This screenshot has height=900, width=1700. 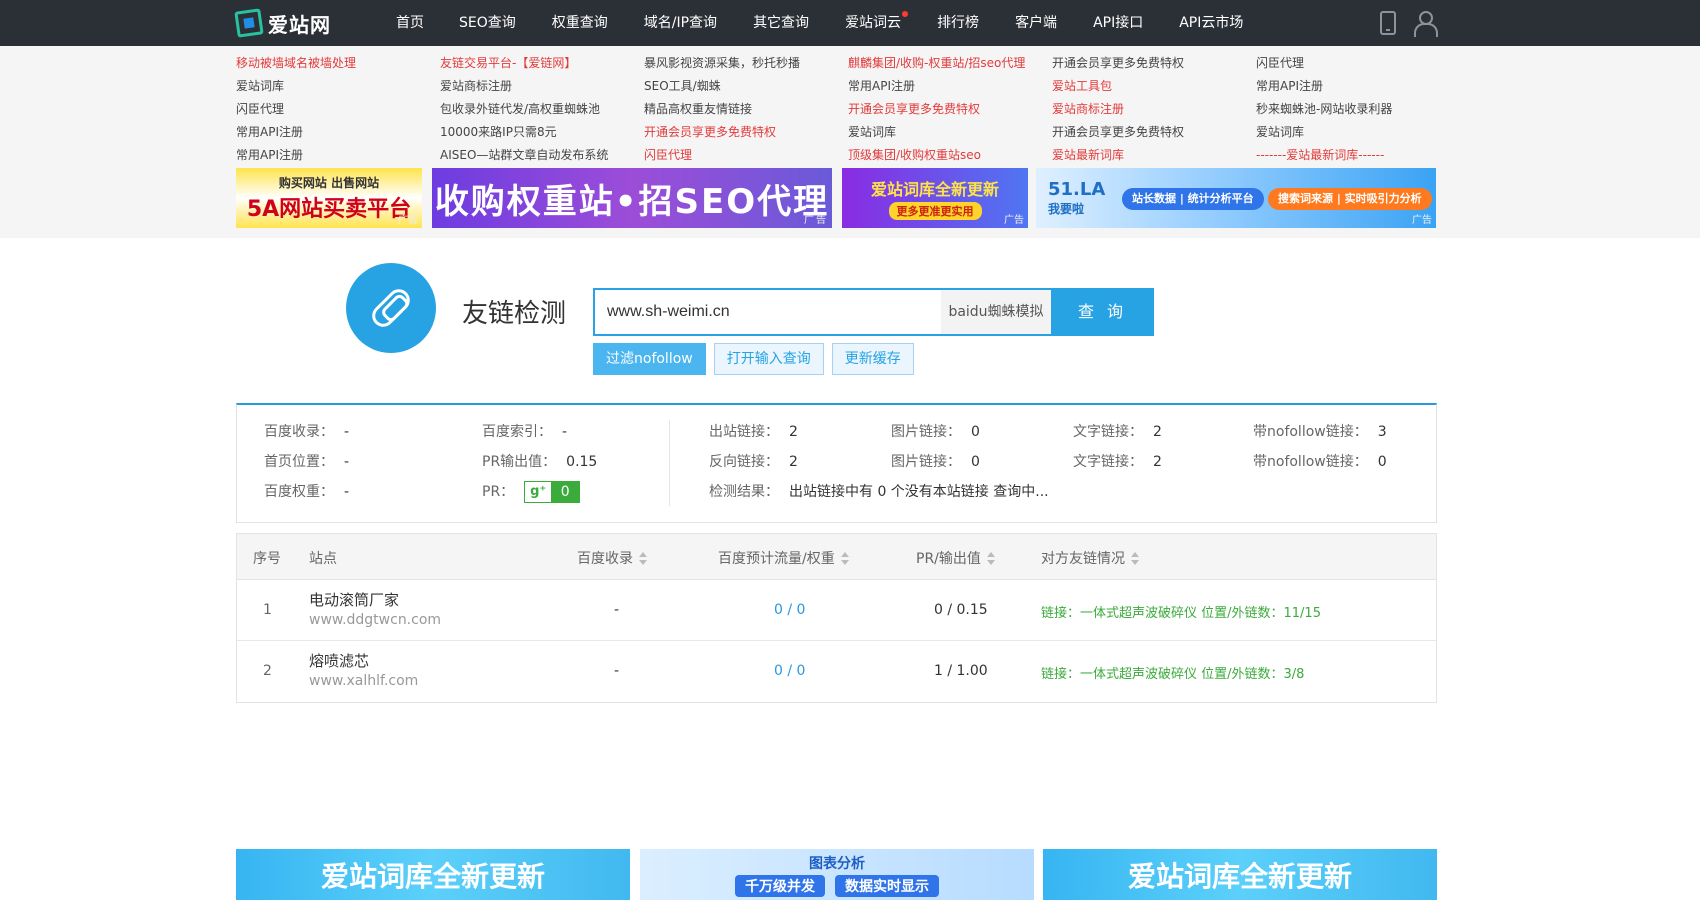 What do you see at coordinates (768, 359) in the screenshot?
I see `open-input-query-button: 打开输入查询` at bounding box center [768, 359].